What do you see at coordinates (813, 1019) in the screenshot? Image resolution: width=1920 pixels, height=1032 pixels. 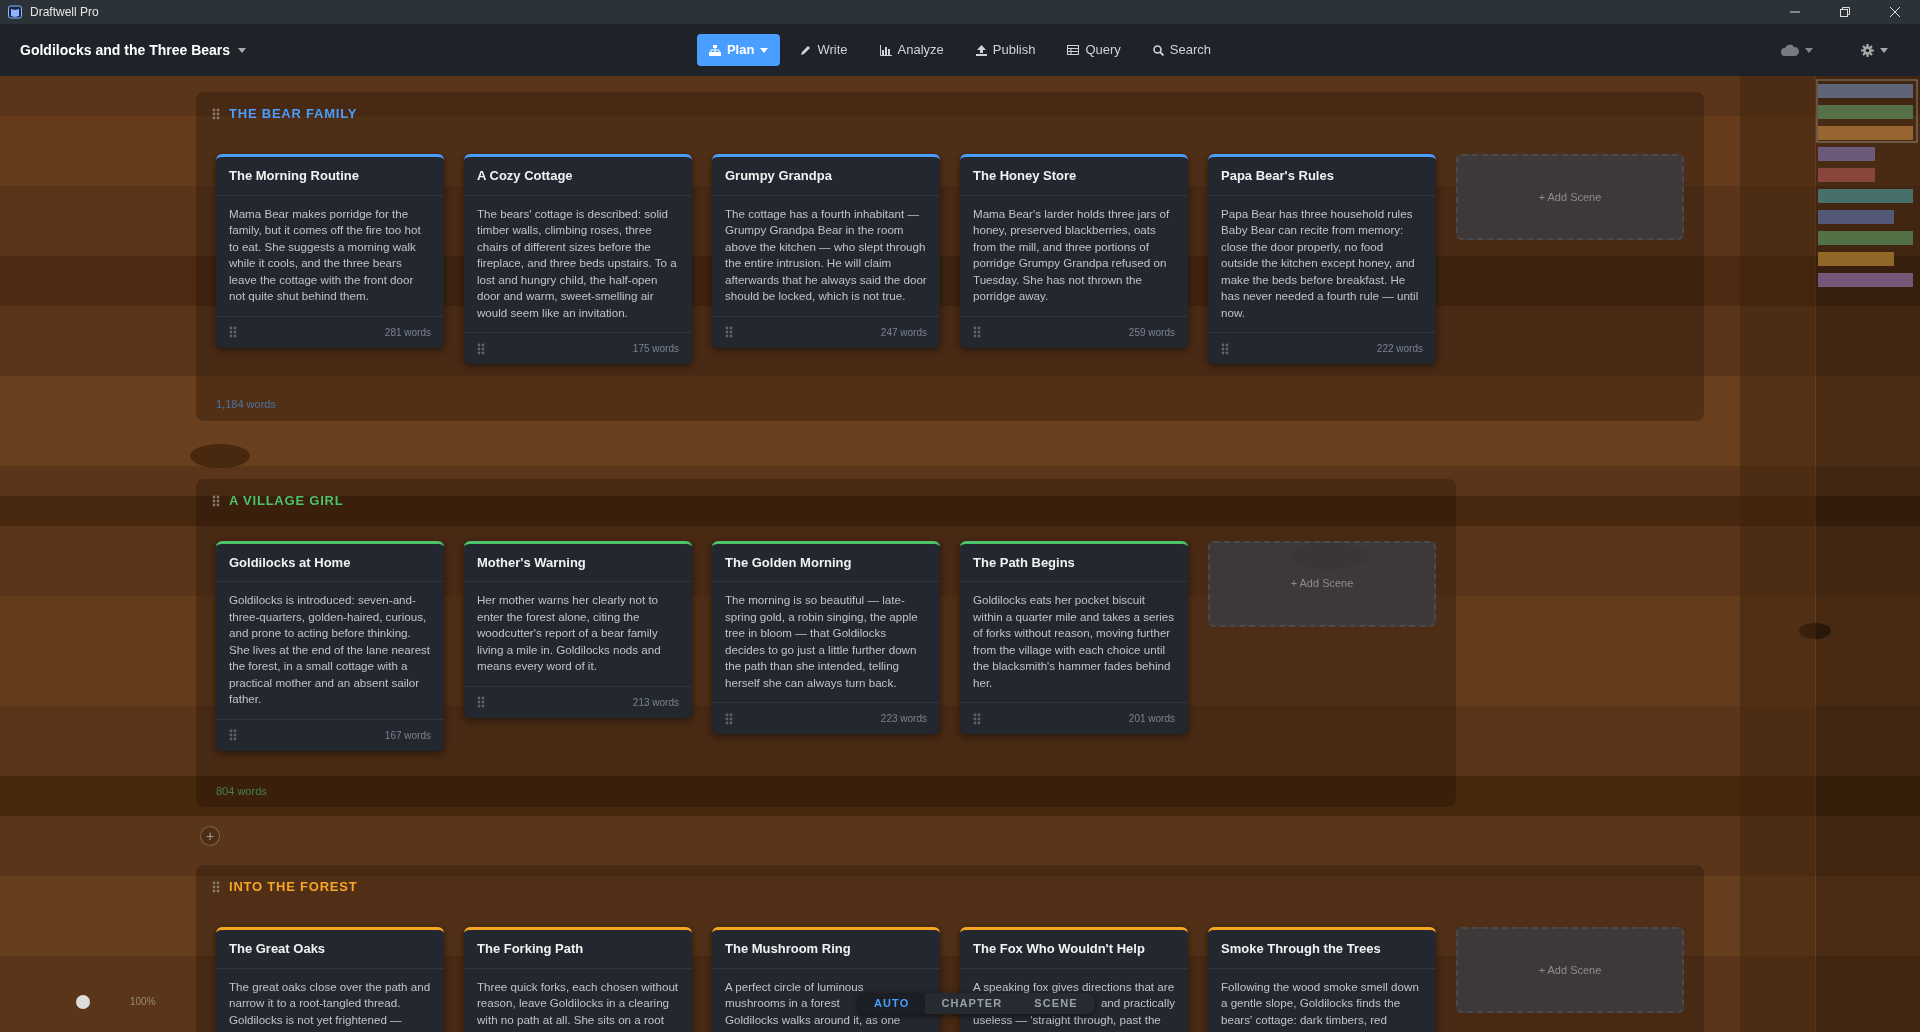 I see `summary-line: Goldilocks walks around it, as one` at bounding box center [813, 1019].